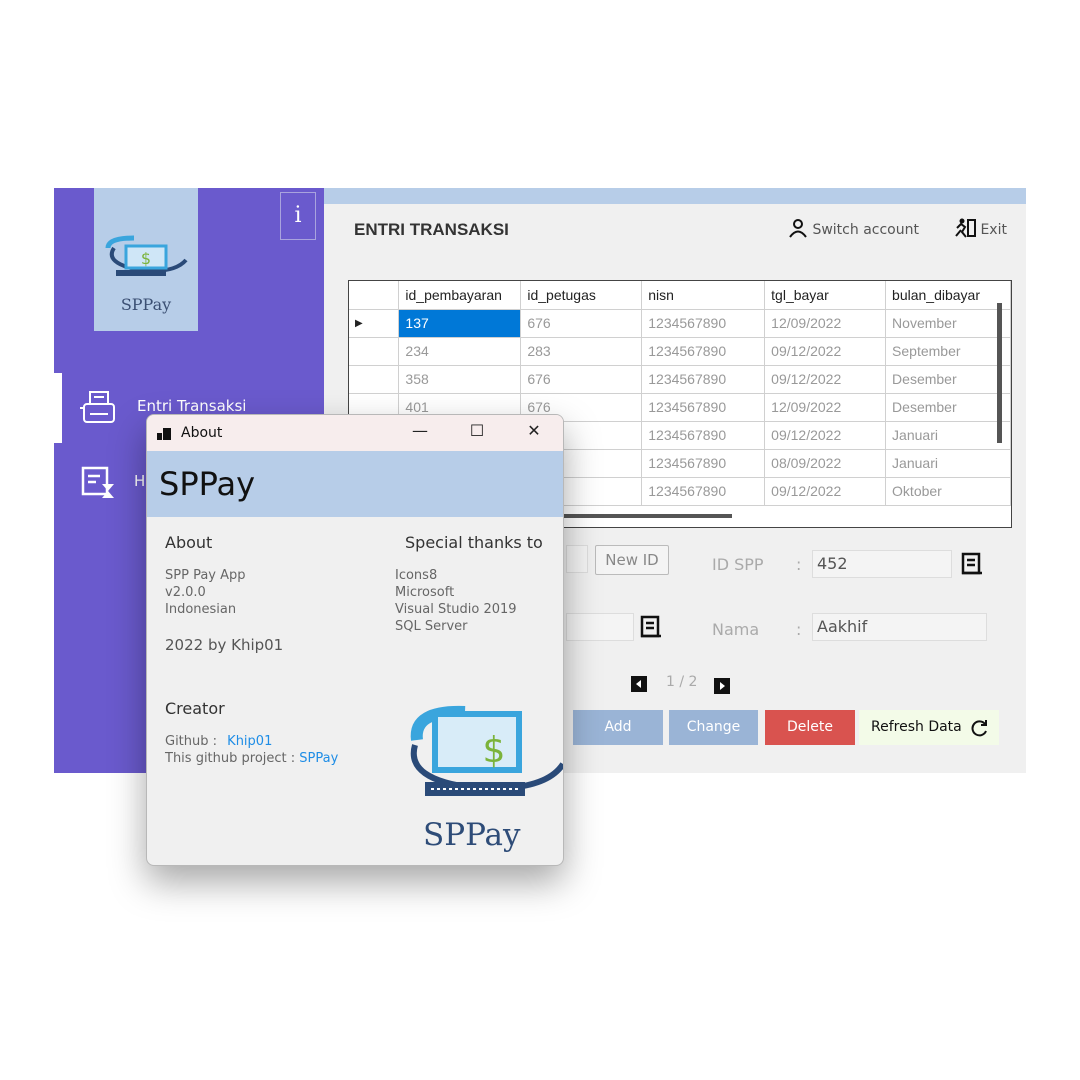 Image resolution: width=1080 pixels, height=1080 pixels. I want to click on nama-label: Nama, so click(736, 629).